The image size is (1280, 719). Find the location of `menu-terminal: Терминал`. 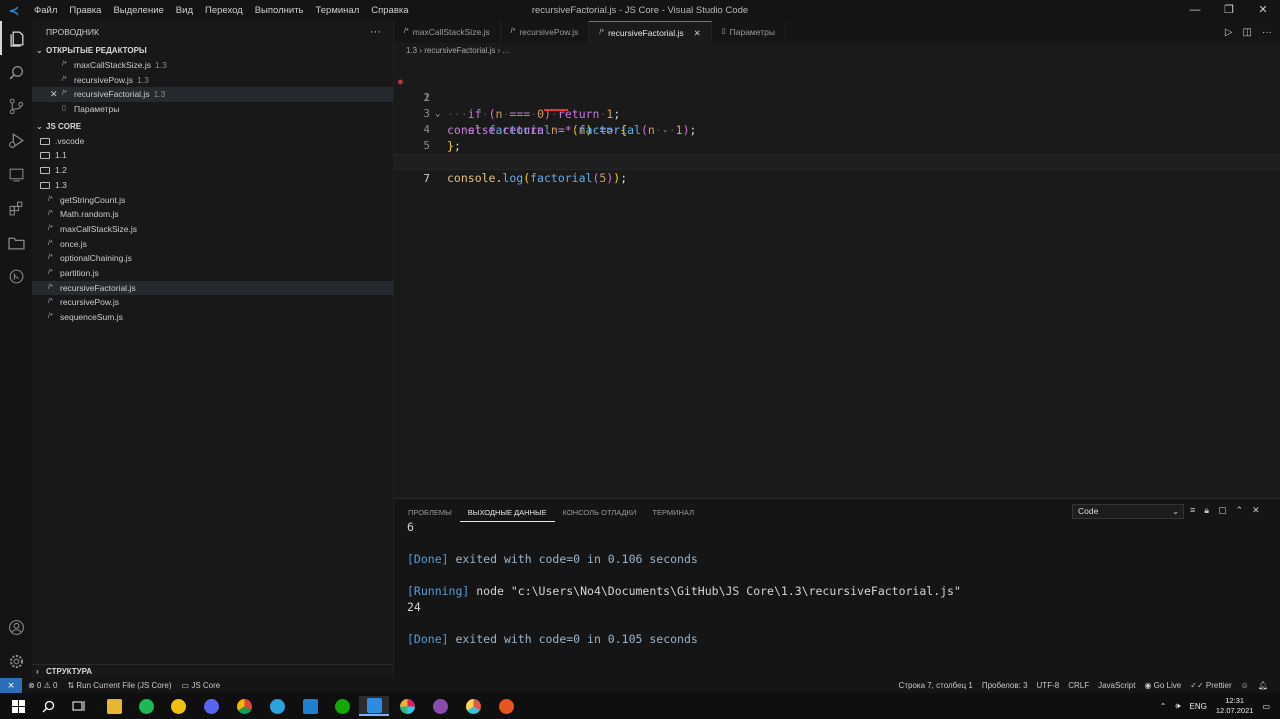

menu-terminal: Терминал is located at coordinates (338, 10).